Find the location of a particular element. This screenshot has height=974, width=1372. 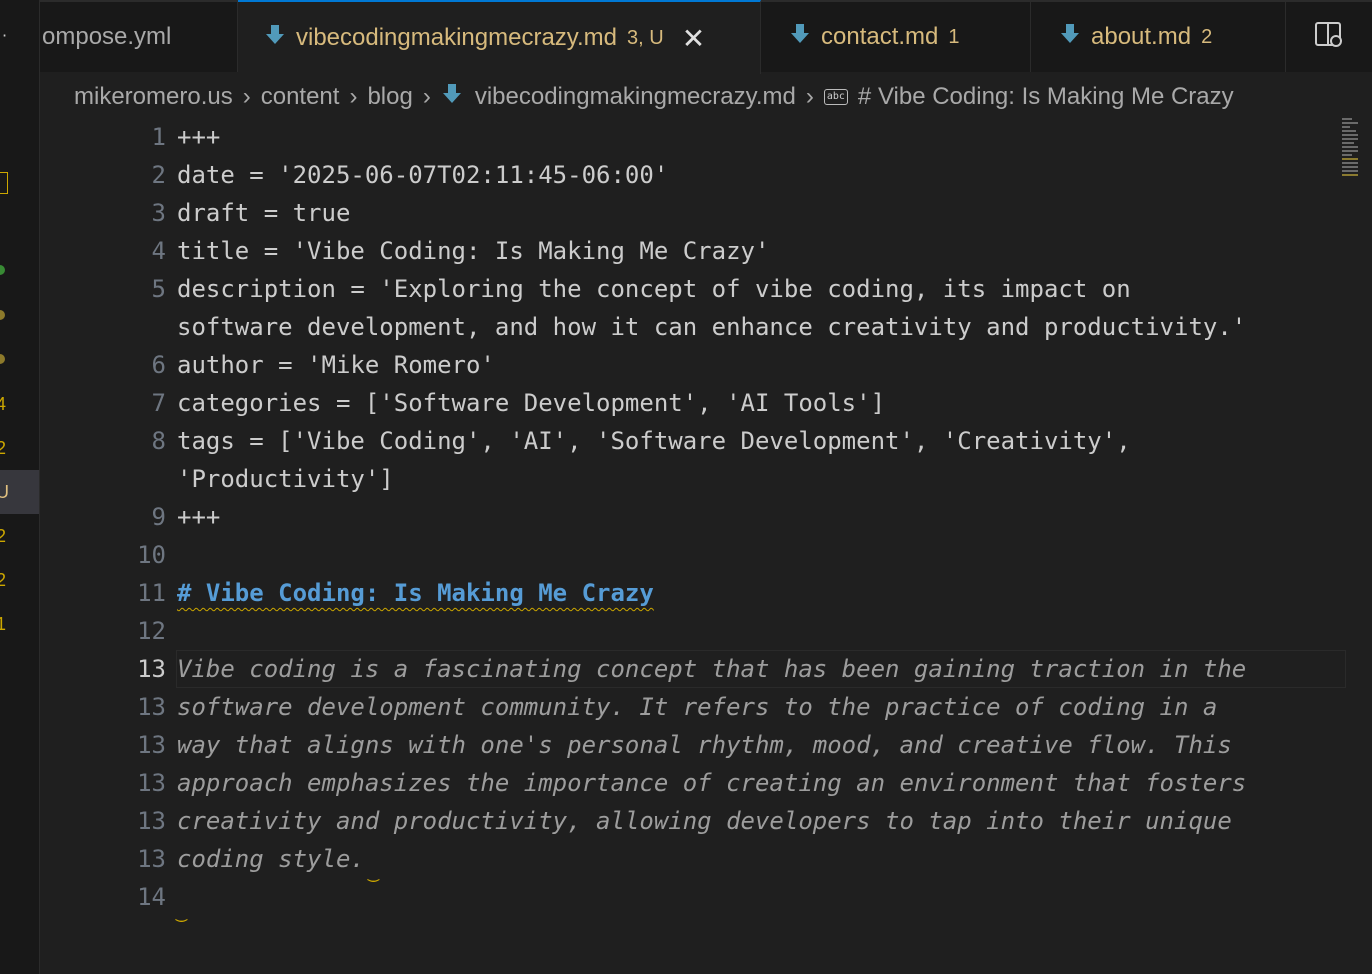

strip-marker: U is located at coordinates (4, 492).